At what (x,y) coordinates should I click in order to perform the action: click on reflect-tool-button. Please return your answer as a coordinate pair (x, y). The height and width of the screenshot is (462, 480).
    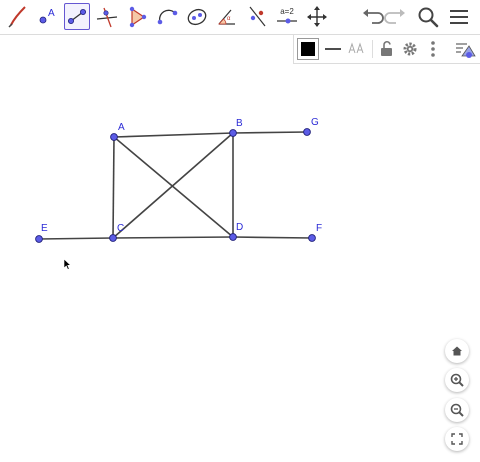
    Looking at the image, I should click on (257, 16).